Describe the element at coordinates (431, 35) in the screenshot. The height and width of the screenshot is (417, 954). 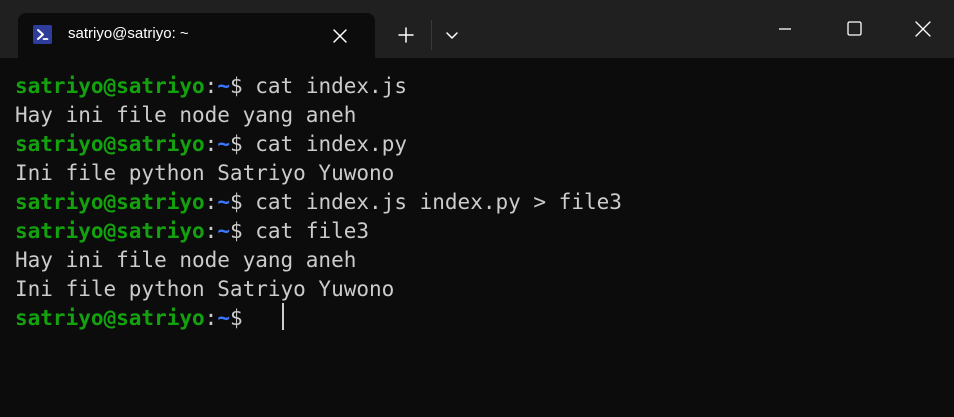
I see `titlebar-separator` at that location.